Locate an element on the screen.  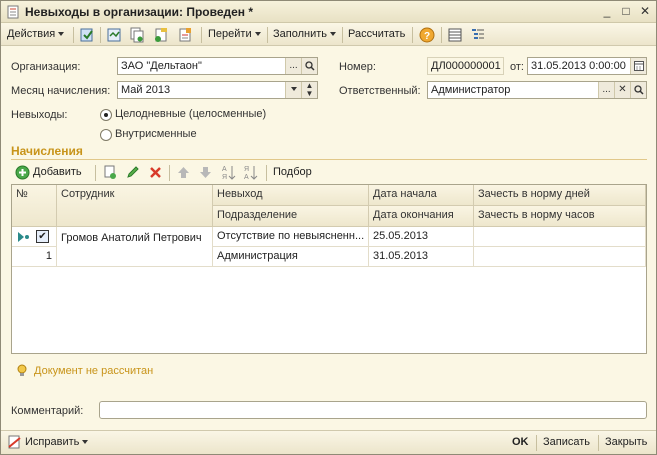
svg-text: A is located at coordinates (246, 177).